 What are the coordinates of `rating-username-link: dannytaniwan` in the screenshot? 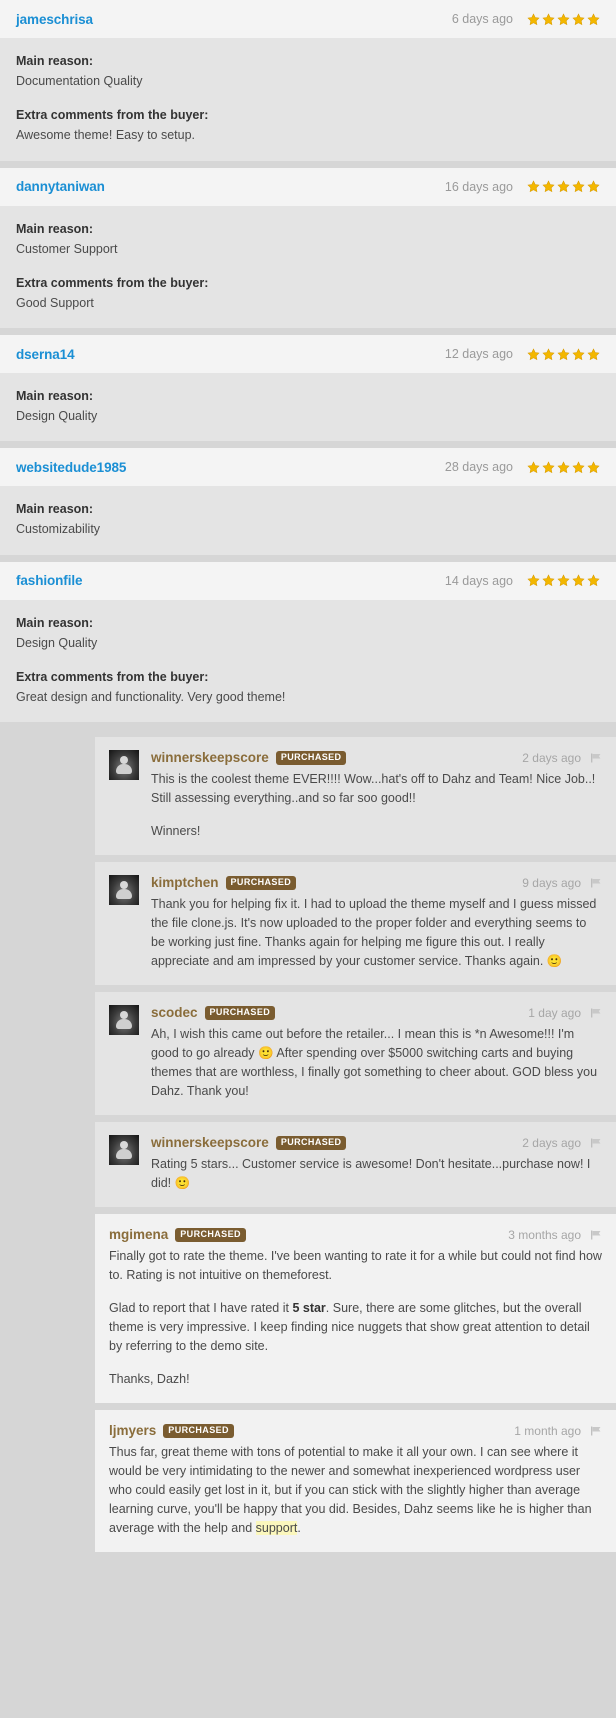 It's located at (60, 186).